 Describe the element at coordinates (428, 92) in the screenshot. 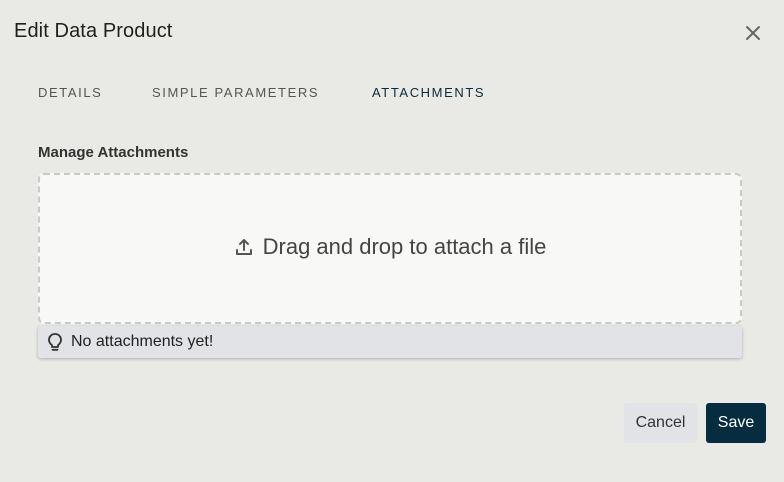

I see `tab-attachments: ATTACHMENTS` at that location.